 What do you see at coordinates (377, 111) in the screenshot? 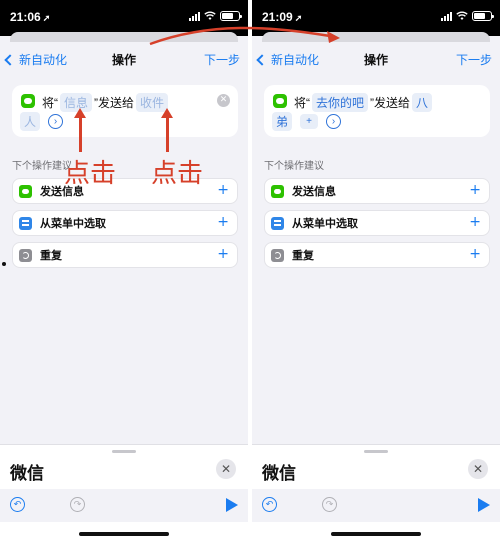
I see `send-message-action-card: 将“ 去你的吧 ”发送给 八 弟 + ›` at bounding box center [377, 111].